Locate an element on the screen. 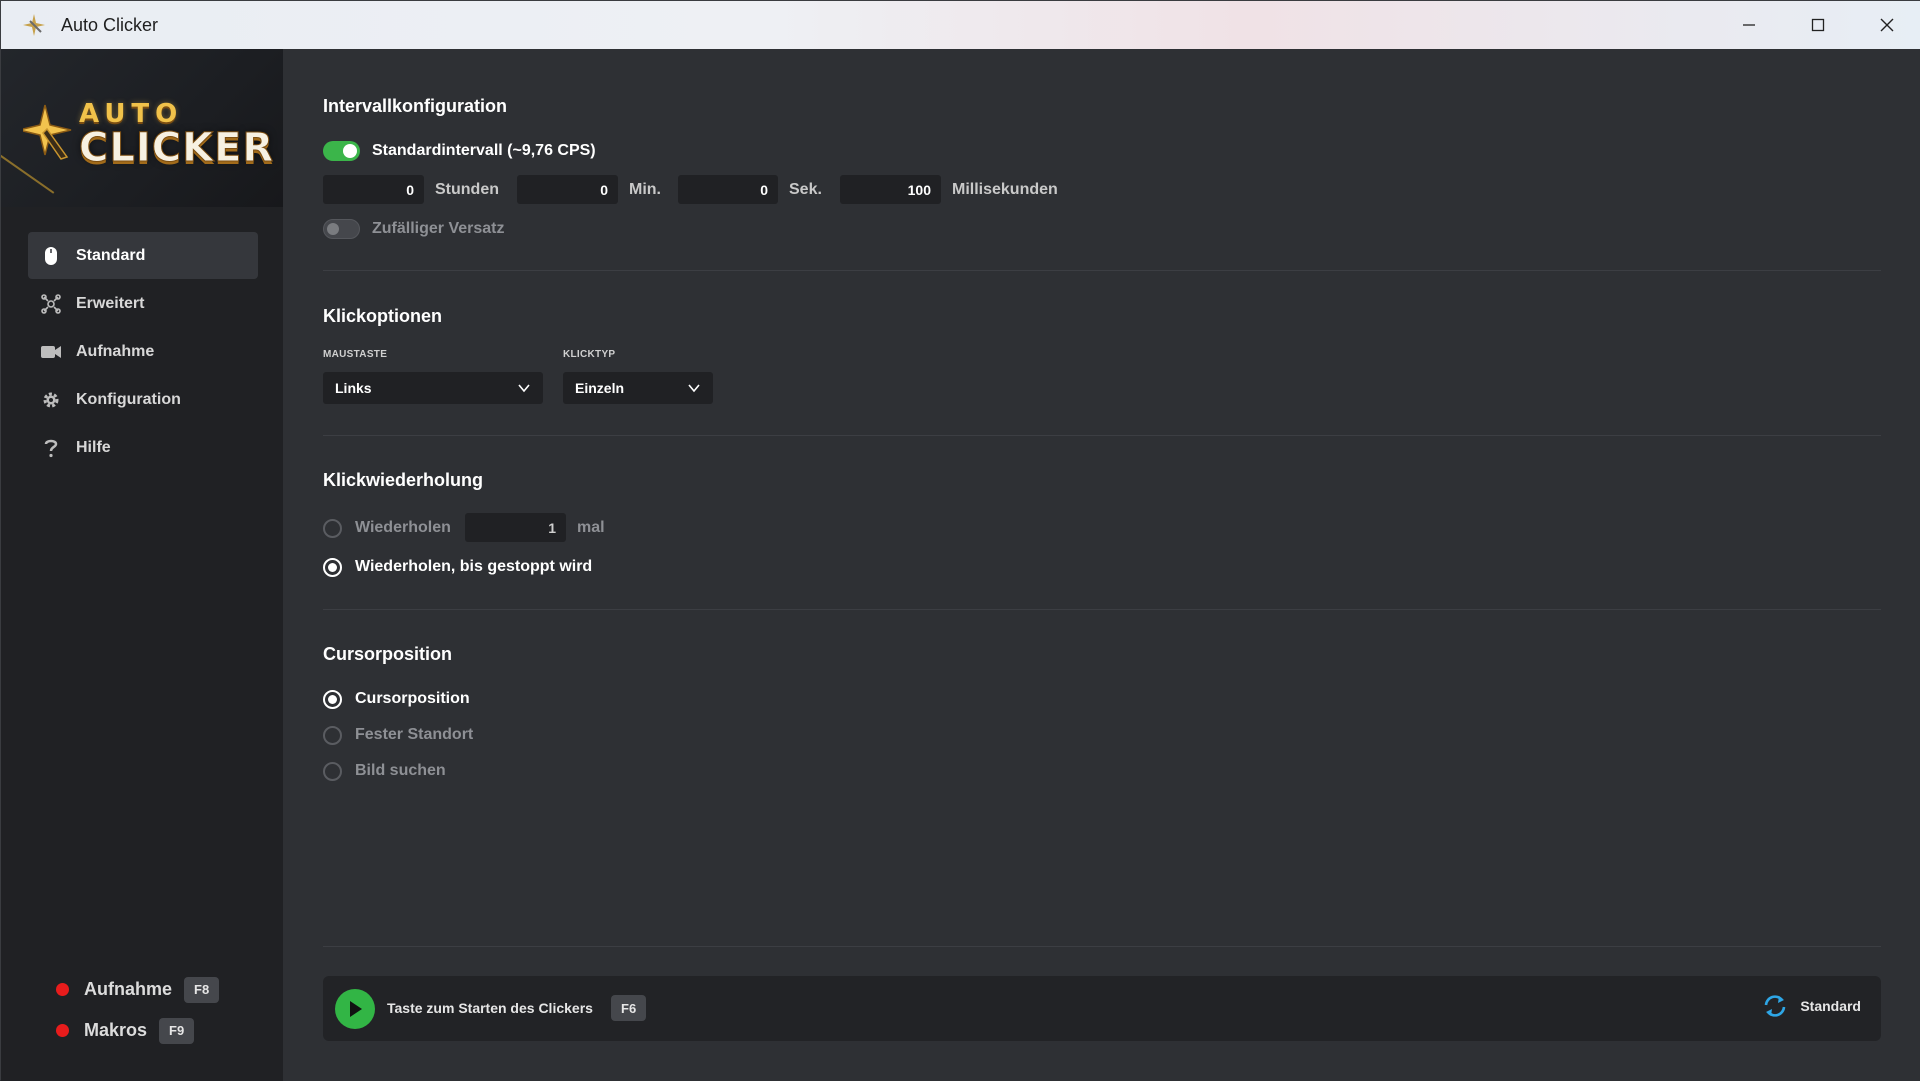 The height and width of the screenshot is (1081, 1920). sidebar-item-label: Aufnahme is located at coordinates (115, 351).